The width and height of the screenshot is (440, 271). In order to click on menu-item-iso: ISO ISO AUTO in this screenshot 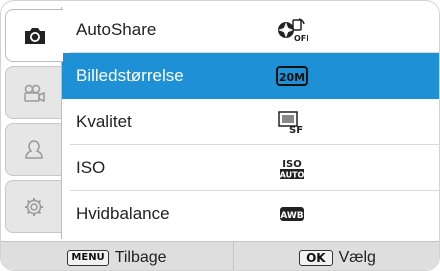, I will do `click(250, 168)`.